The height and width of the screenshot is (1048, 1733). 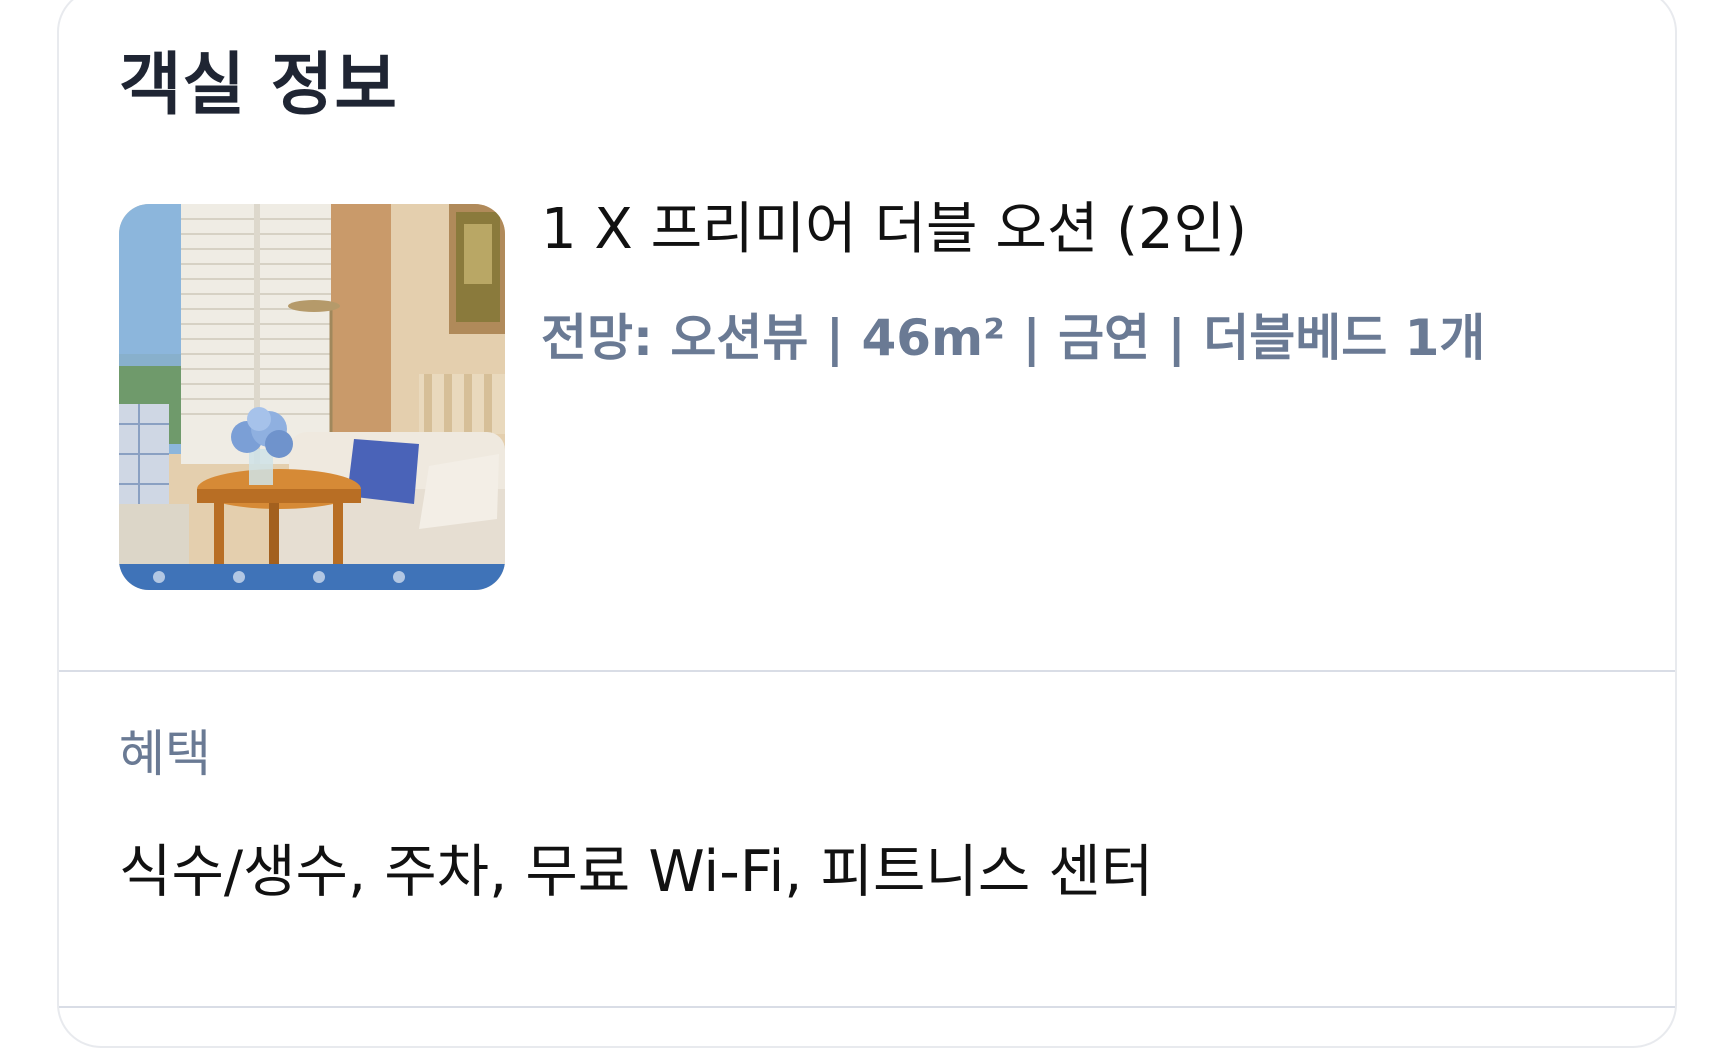 I want to click on room-photo, so click(x=312, y=397).